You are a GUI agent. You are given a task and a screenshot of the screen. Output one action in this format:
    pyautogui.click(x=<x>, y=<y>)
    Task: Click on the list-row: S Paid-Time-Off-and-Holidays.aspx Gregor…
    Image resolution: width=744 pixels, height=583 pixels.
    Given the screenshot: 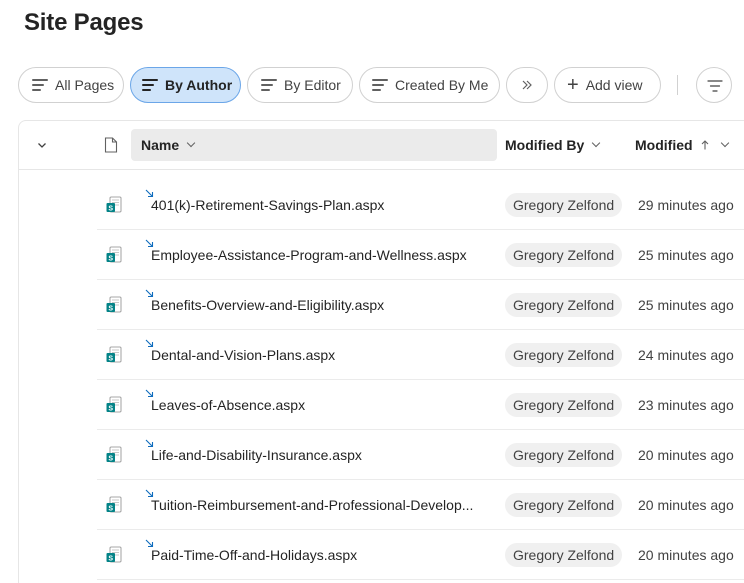 What is the action you would take?
    pyautogui.click(x=420, y=555)
    